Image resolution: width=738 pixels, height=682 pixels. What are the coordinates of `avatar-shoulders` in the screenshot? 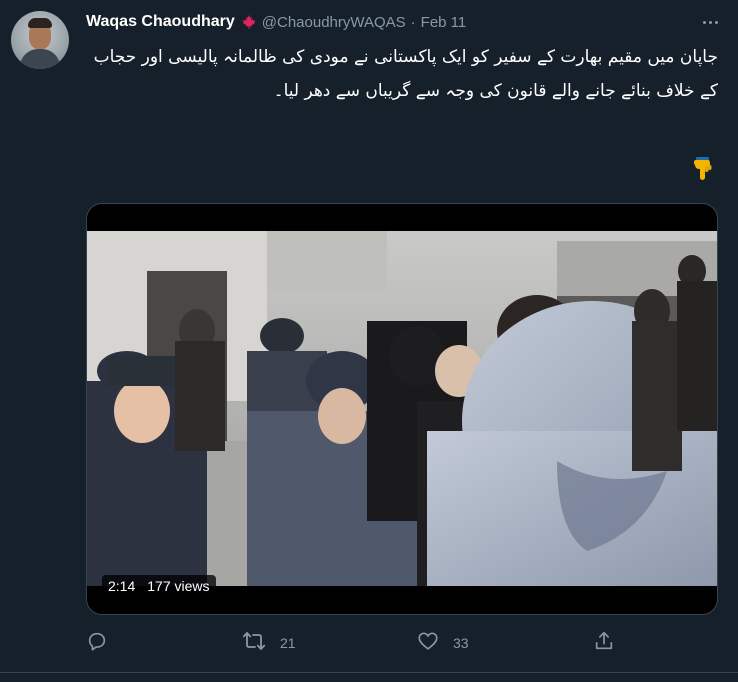 It's located at (40, 59).